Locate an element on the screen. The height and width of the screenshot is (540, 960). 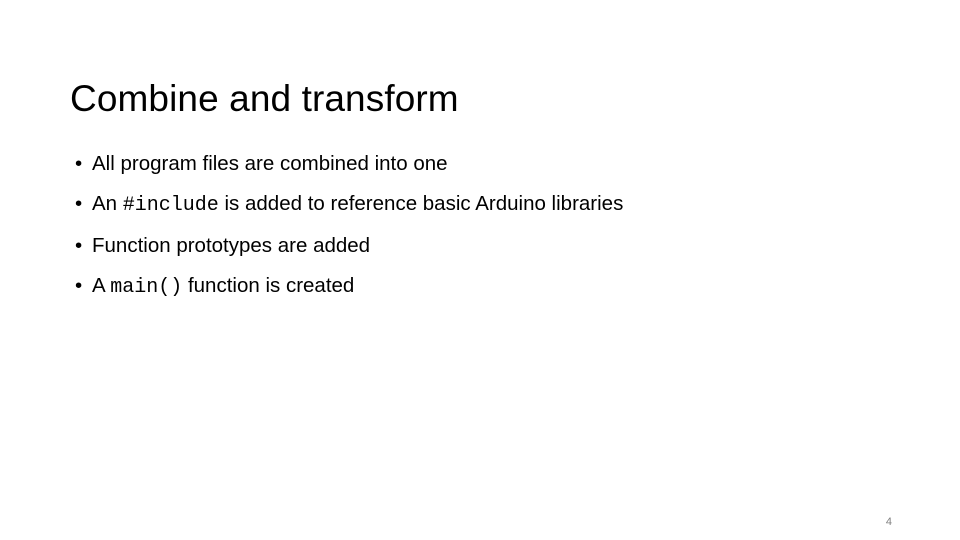
inline-text: Function prototypes are added is located at coordinates (231, 245).